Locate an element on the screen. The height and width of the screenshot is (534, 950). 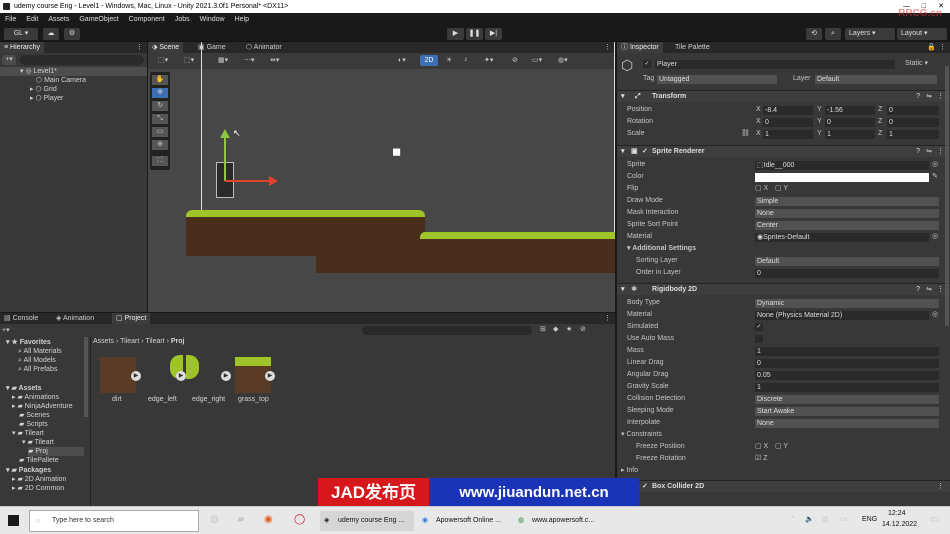
angular-drag-field: 0.05 is located at coordinates (847, 375).